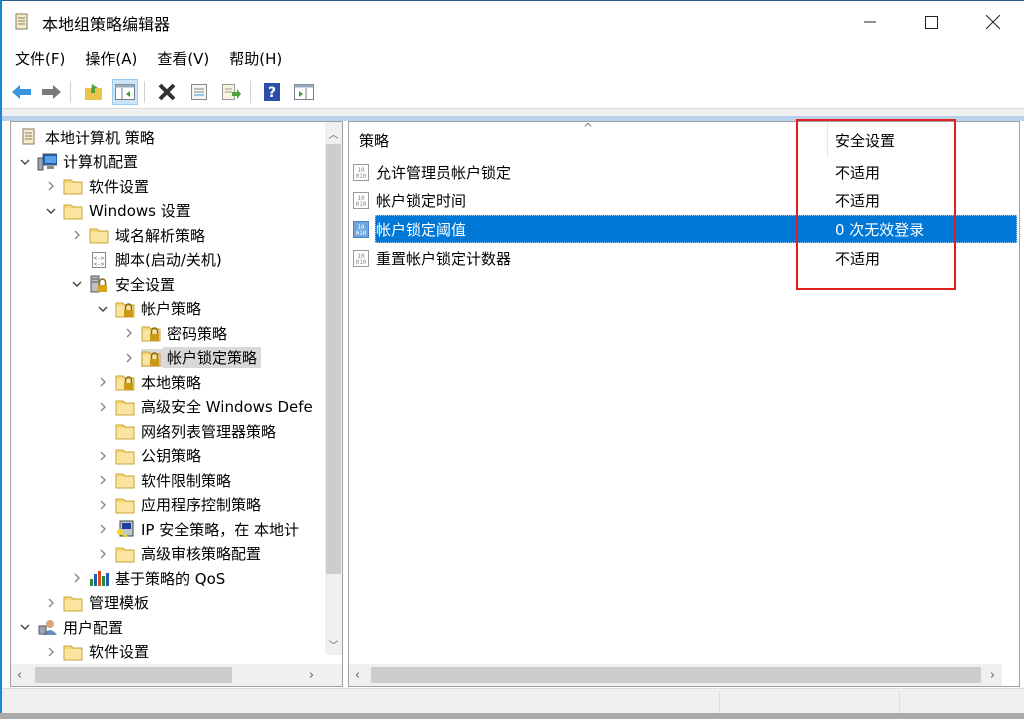 Image resolution: width=1024 pixels, height=719 pixels. What do you see at coordinates (174, 333) in the screenshot?
I see `tree-item: 密码策略` at bounding box center [174, 333].